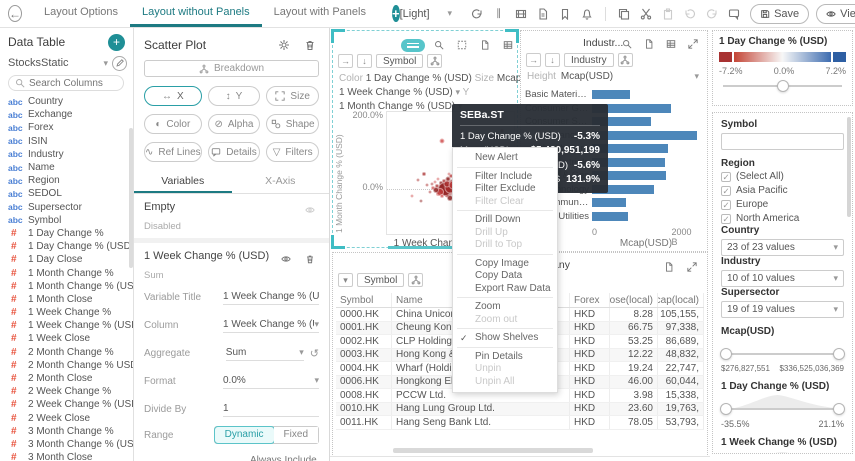 Image resolution: width=855 pixels, height=461 pixels. I want to click on color-mapping-value: 1 Day Change % (USD), so click(419, 78).